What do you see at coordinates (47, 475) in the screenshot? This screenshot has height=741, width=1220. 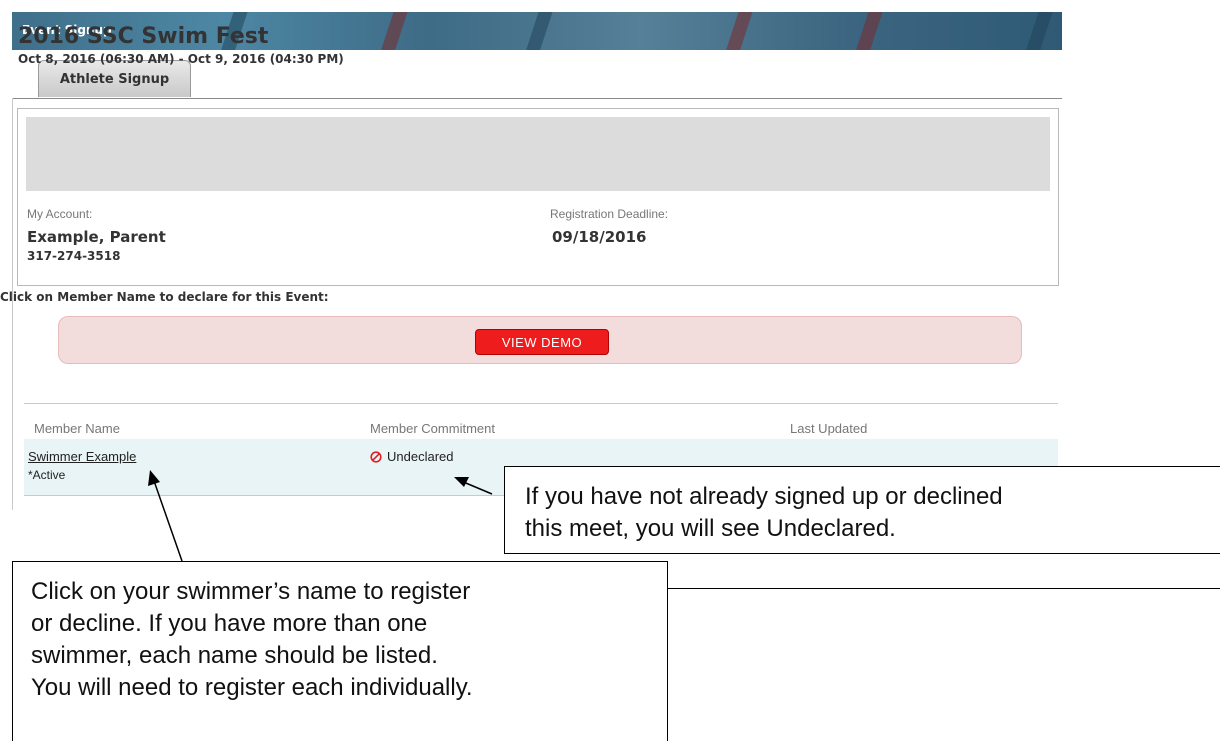 I see `member-status: *Active` at bounding box center [47, 475].